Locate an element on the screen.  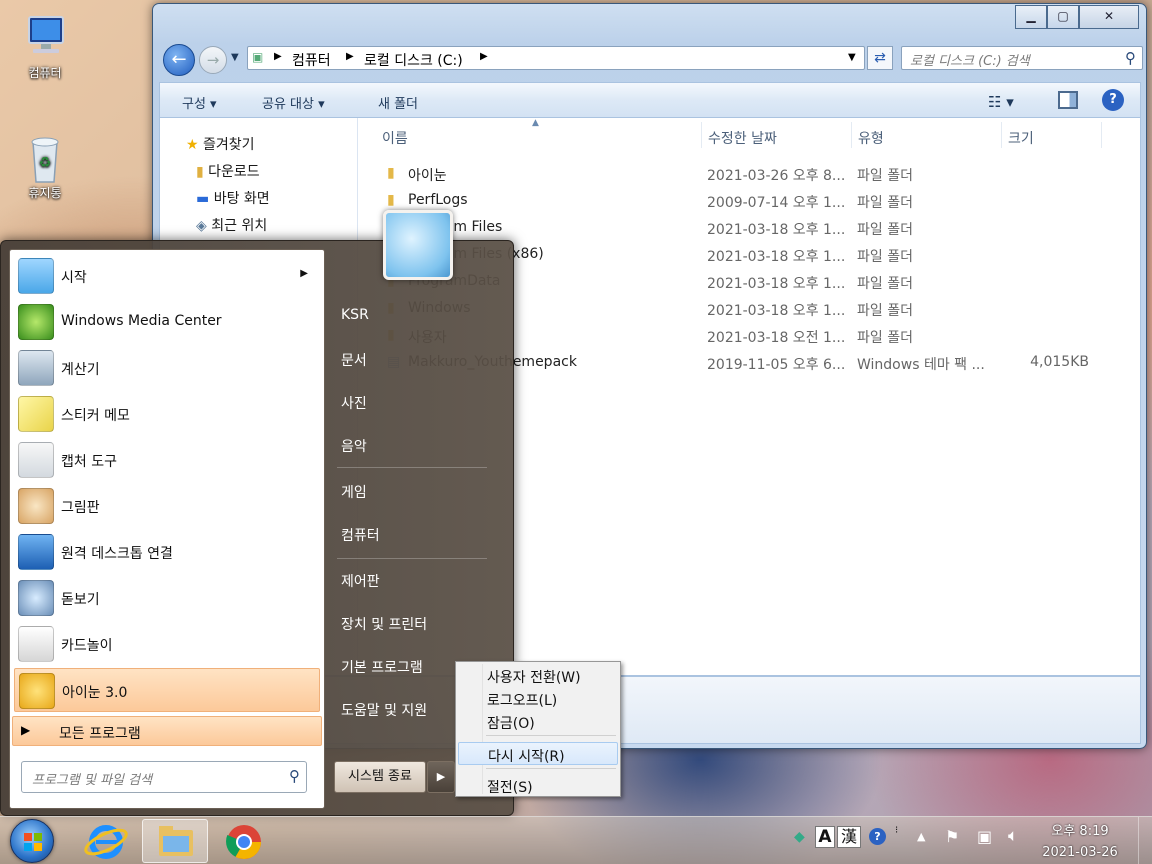
ime-mode-button: A is located at coordinates (825, 837).